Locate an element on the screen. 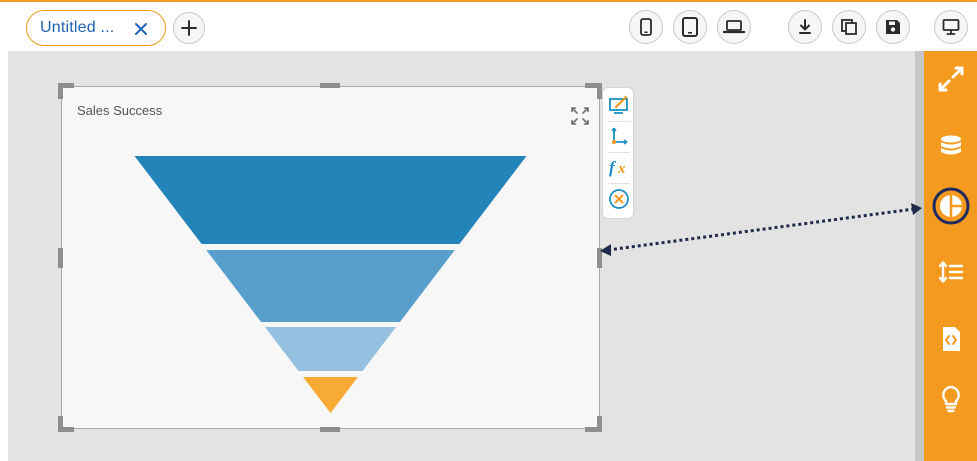 The image size is (977, 461). sidebar-item-fullscreen is located at coordinates (950, 81).